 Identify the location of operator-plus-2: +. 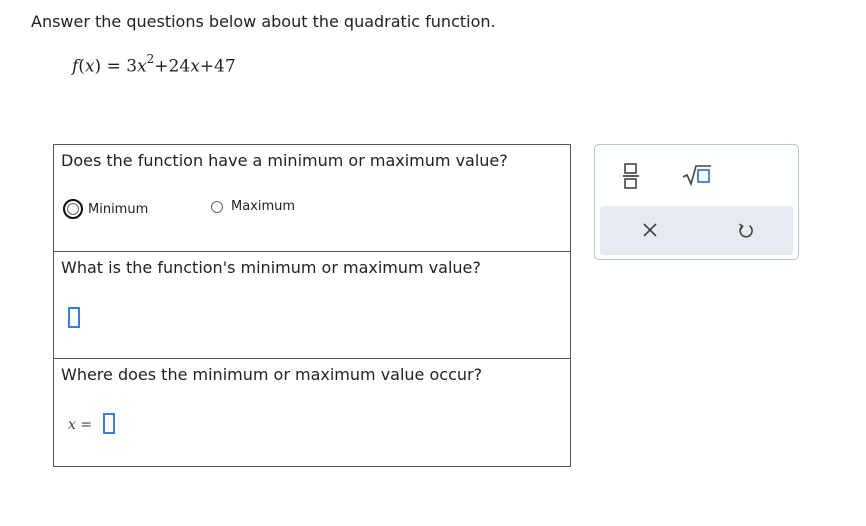
(207, 66).